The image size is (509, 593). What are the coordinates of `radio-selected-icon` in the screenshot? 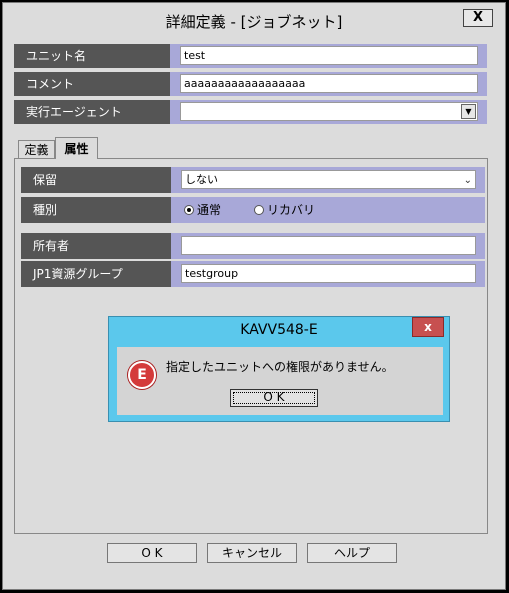 It's located at (189, 210).